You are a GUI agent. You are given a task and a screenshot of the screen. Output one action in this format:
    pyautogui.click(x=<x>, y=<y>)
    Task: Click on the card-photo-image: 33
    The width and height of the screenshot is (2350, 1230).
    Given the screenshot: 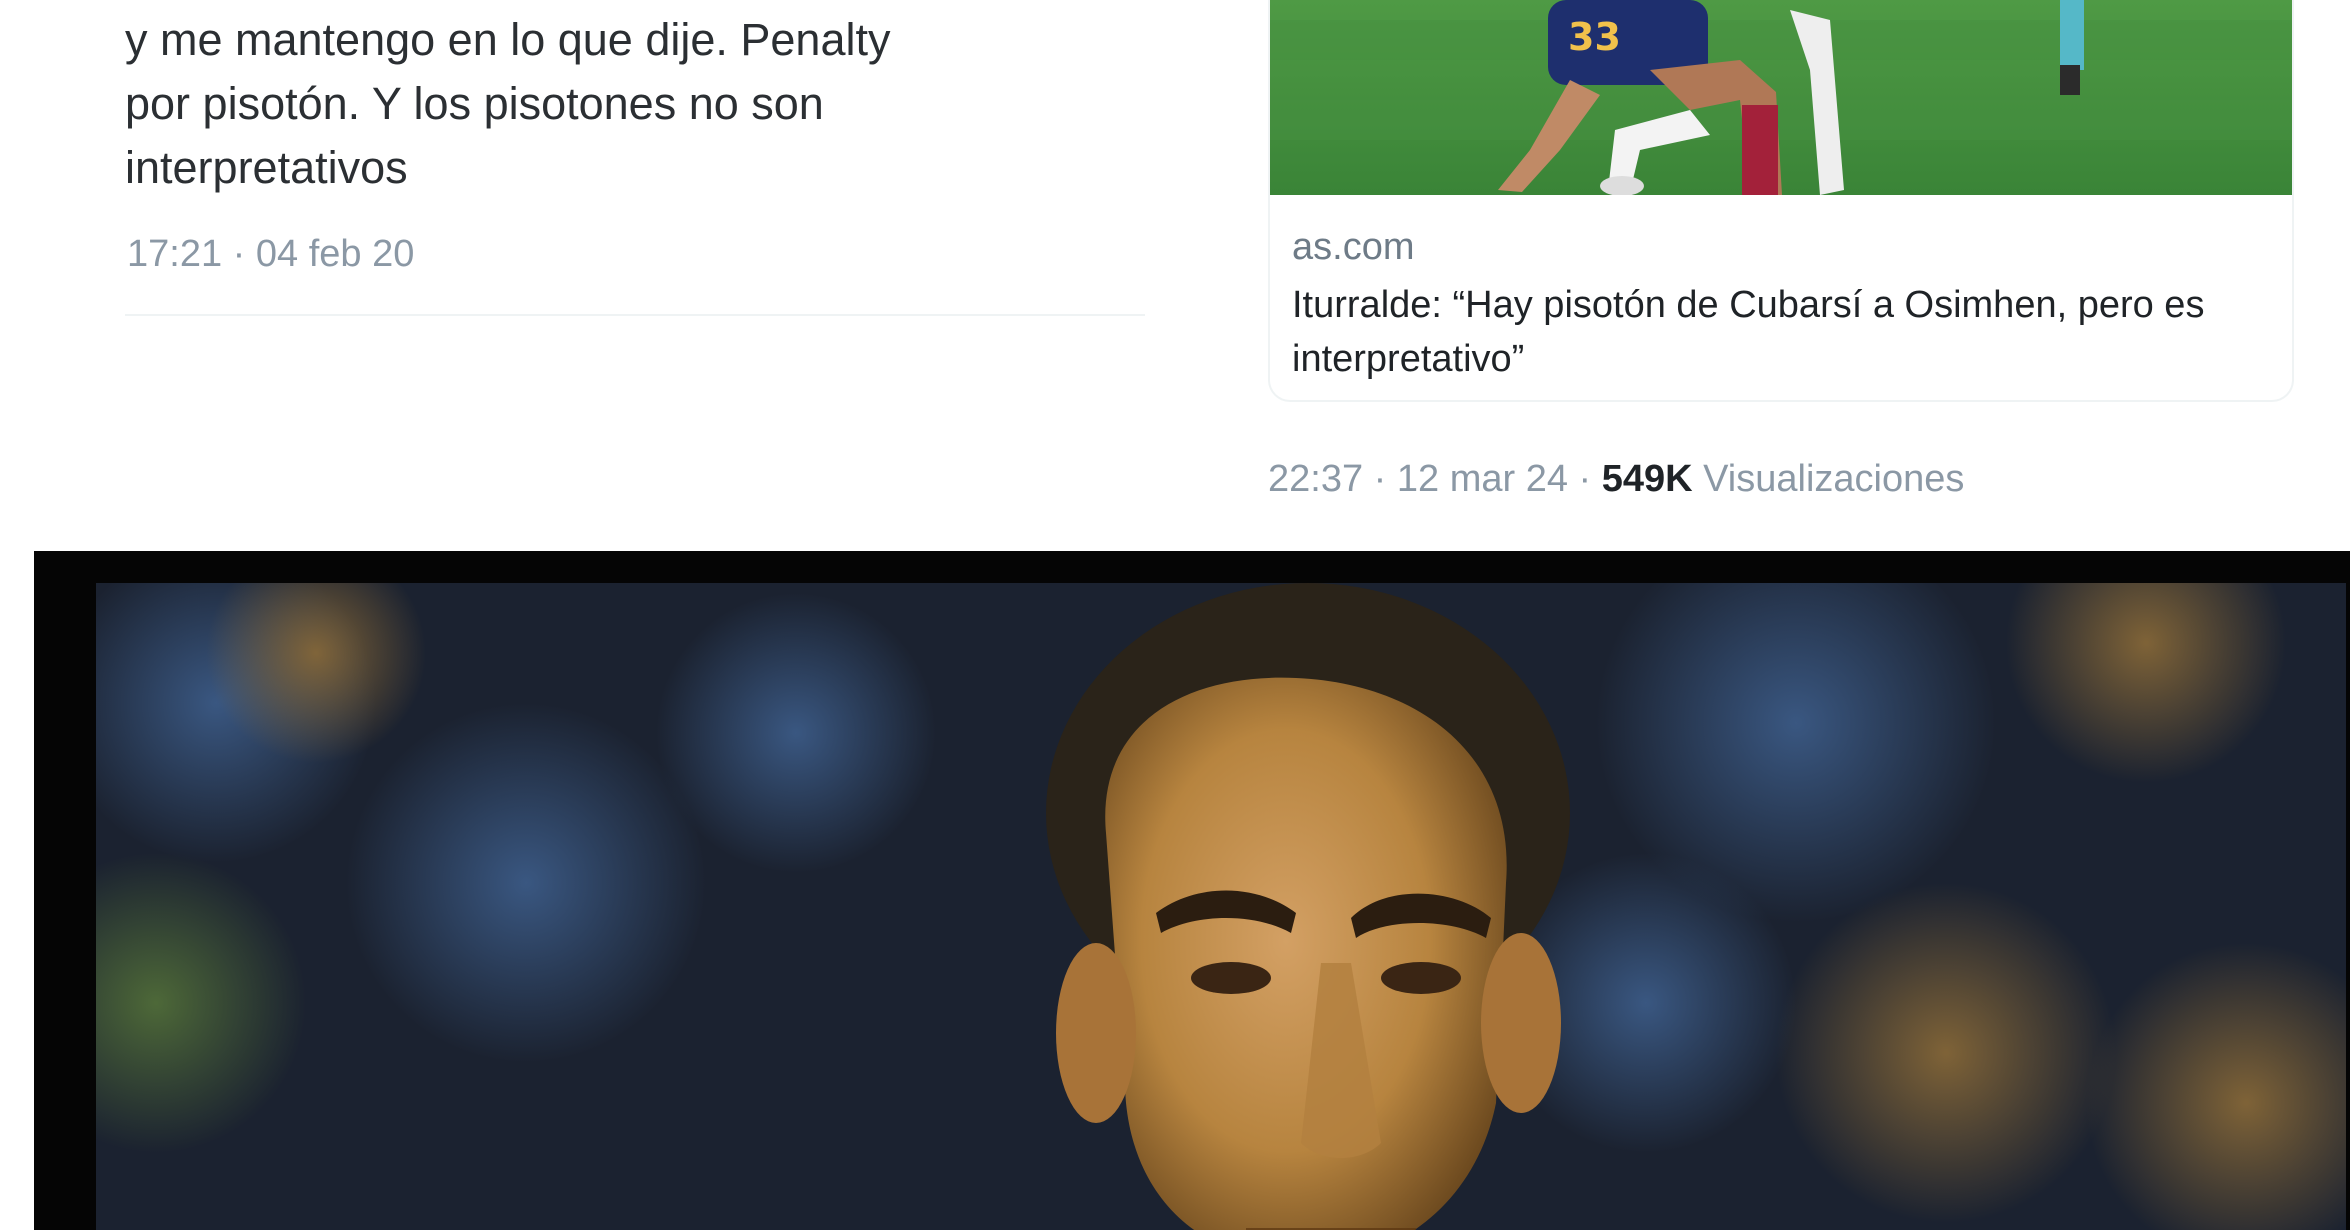 What is the action you would take?
    pyautogui.click(x=1781, y=97)
    